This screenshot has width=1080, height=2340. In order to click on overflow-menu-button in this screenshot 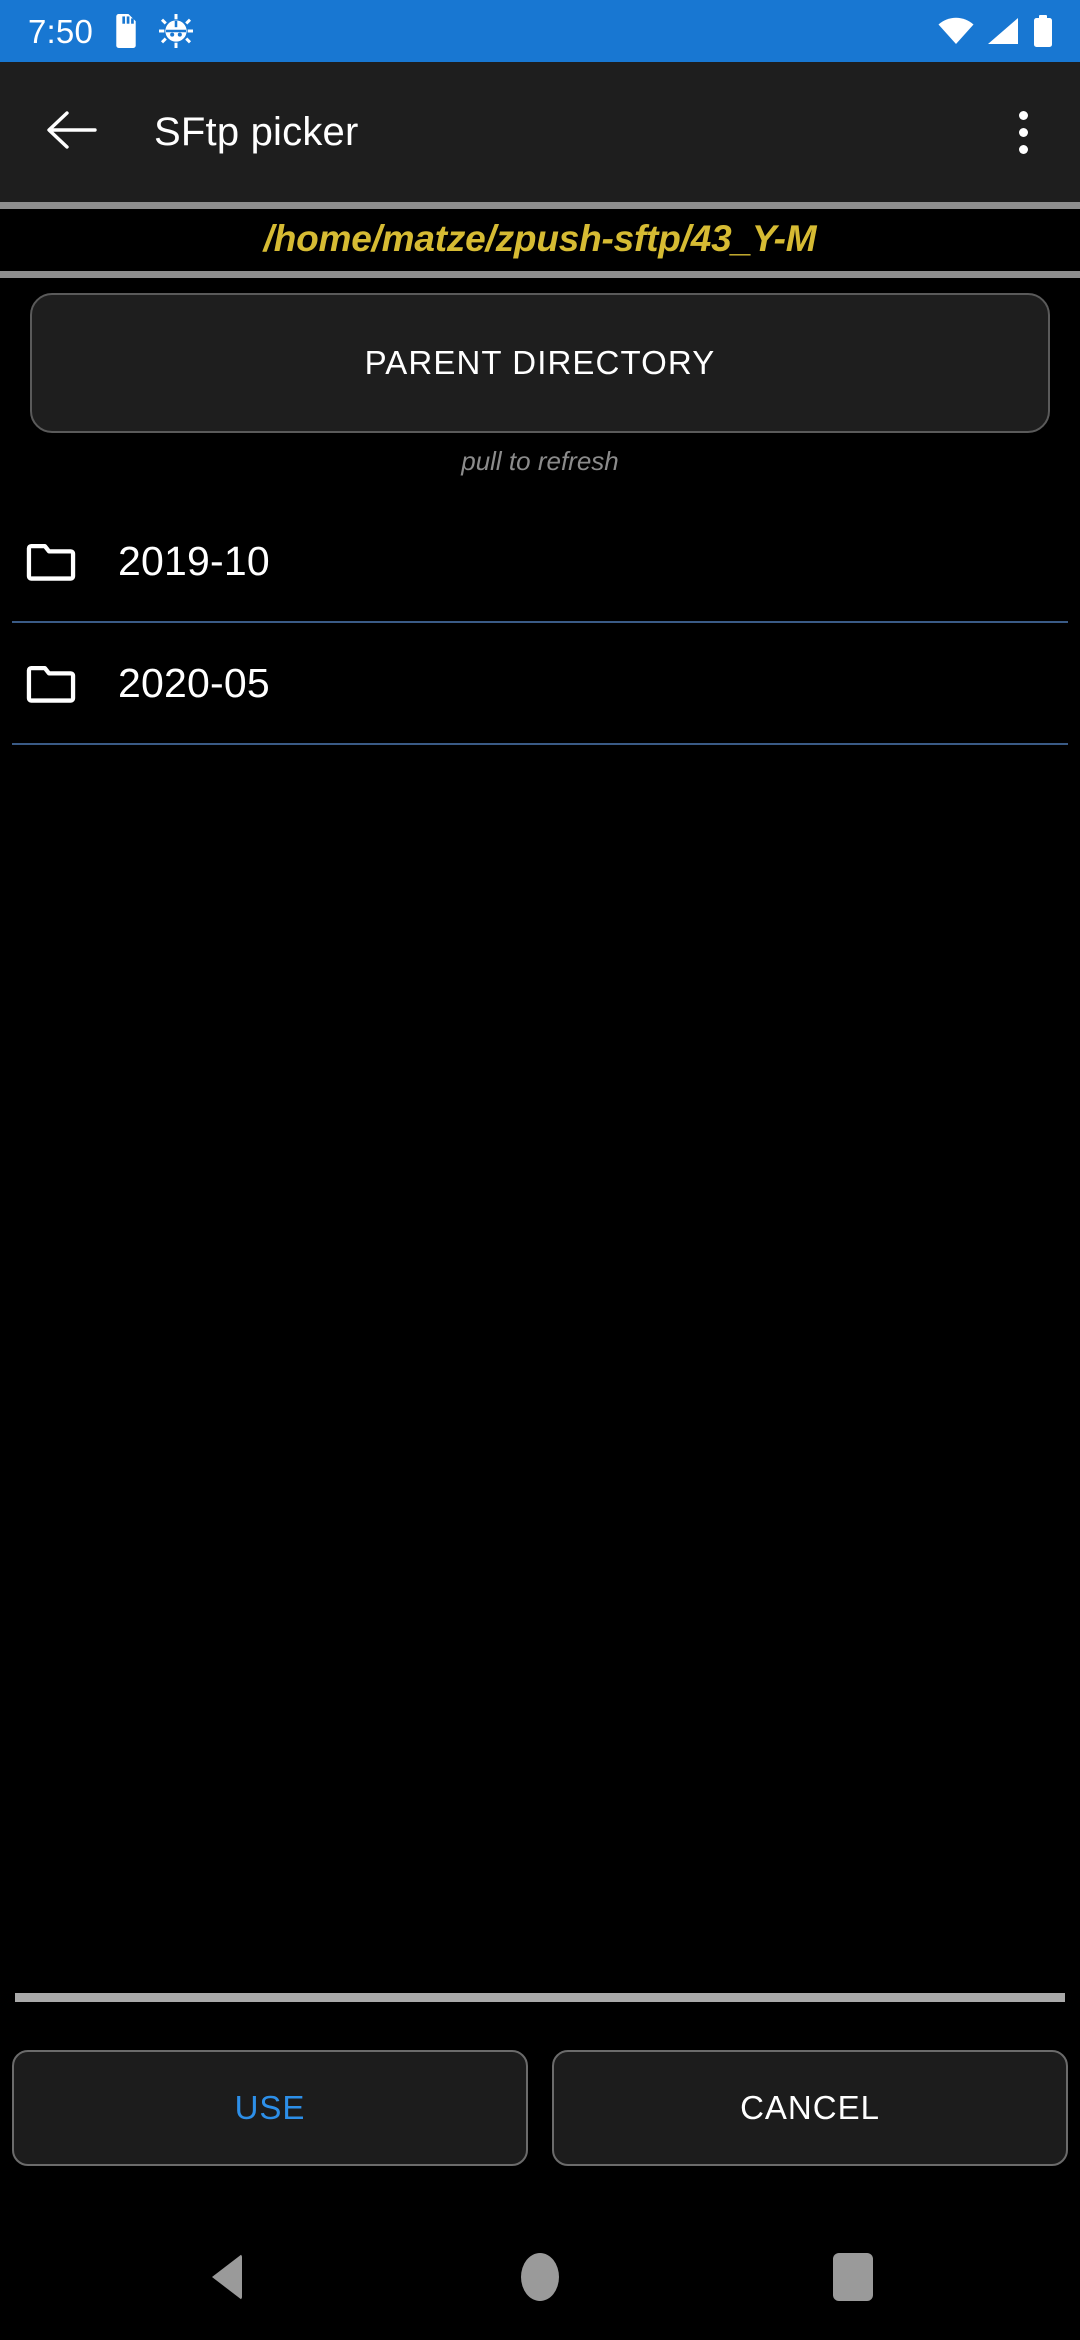, I will do `click(1023, 132)`.